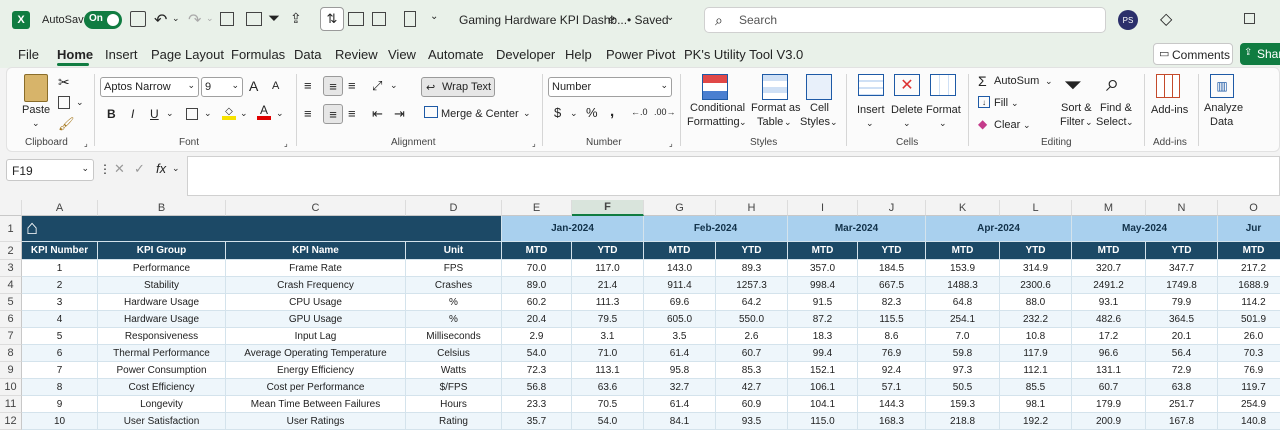  Describe the element at coordinates (11, 370) in the screenshot. I see `row-header: 9` at that location.